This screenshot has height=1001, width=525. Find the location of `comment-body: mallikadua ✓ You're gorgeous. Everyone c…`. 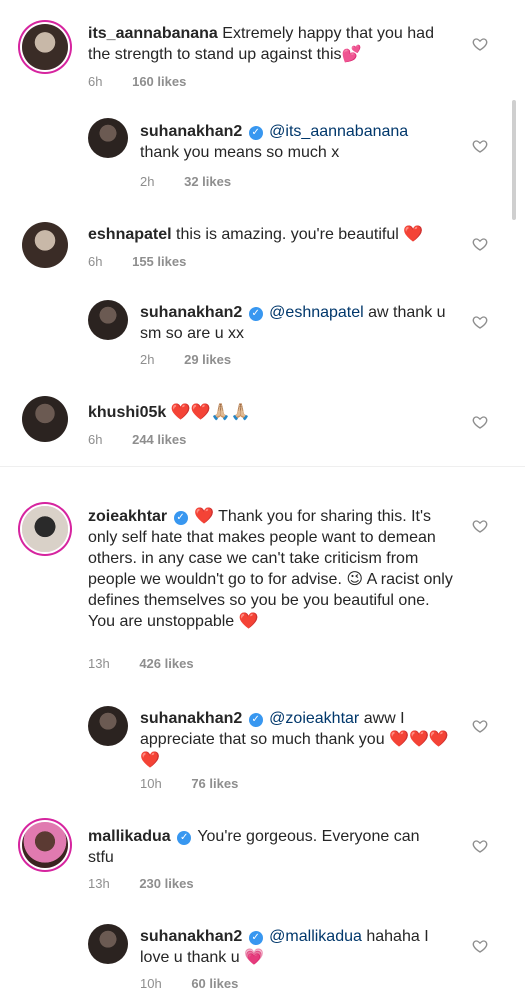

comment-body: mallikadua ✓ You're gorgeous. Everyone c… is located at coordinates (268, 847).